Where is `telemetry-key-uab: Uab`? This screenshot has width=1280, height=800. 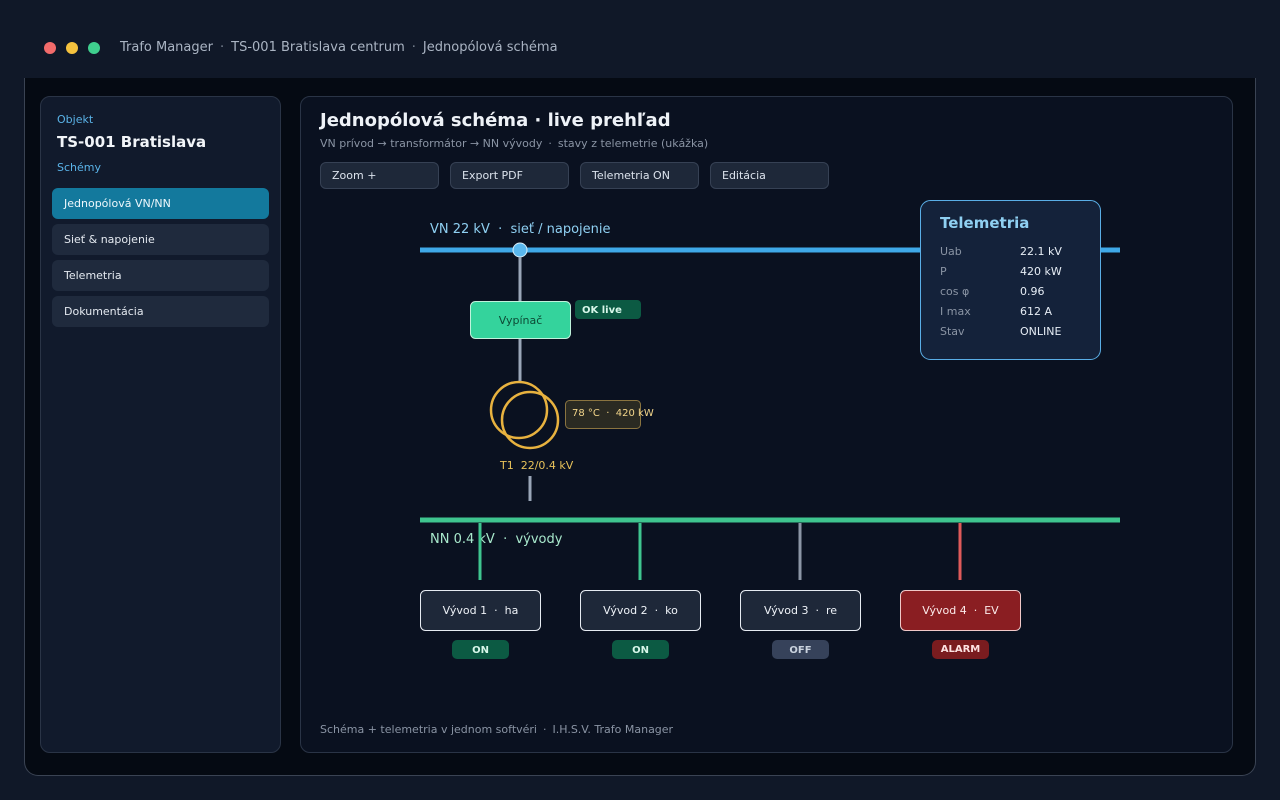
telemetry-key-uab: Uab is located at coordinates (951, 251).